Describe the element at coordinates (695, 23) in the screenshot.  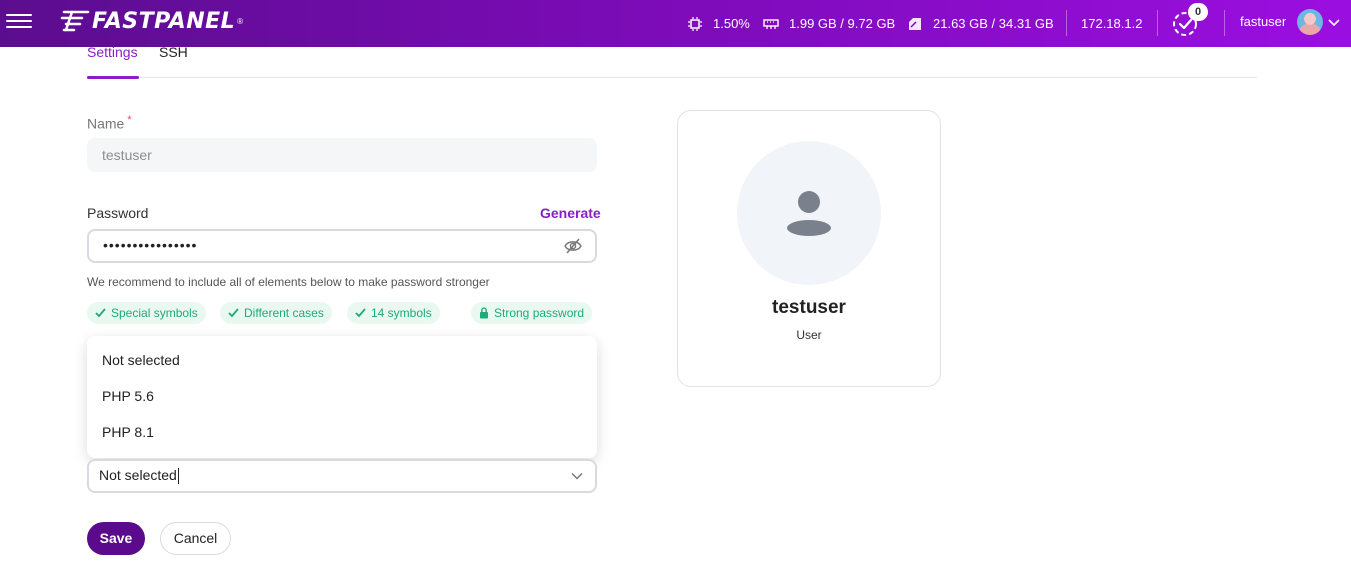
I see `cpu-icon` at that location.